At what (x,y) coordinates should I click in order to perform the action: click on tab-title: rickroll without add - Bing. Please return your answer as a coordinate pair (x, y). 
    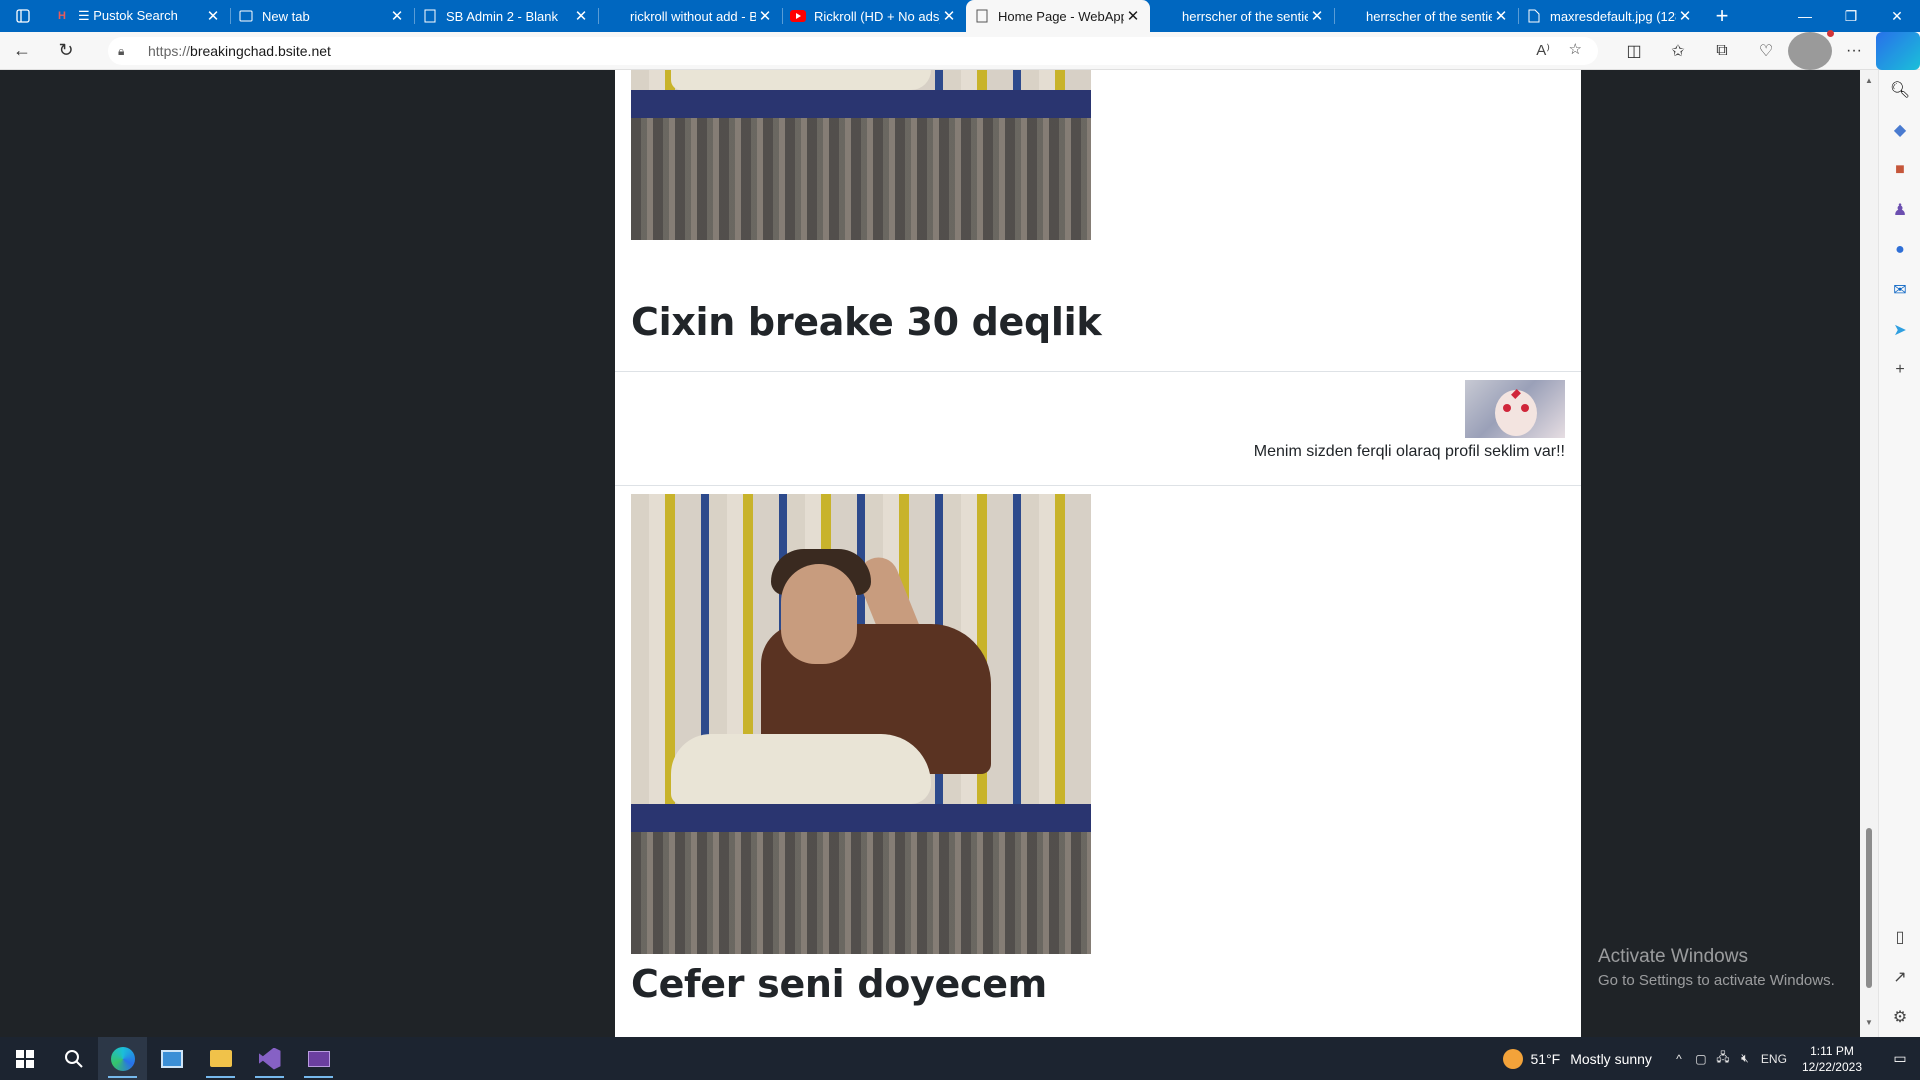
    Looking at the image, I should click on (693, 16).